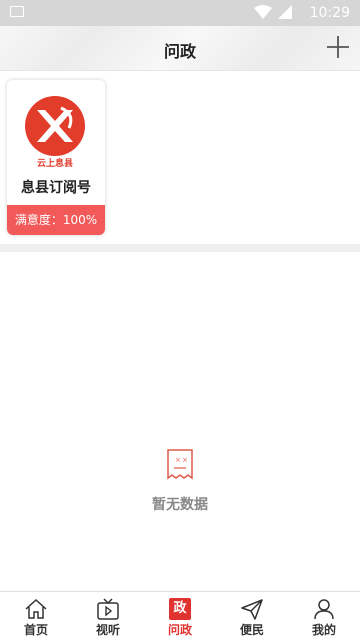 The height and width of the screenshot is (641, 360). Describe the element at coordinates (180, 505) in the screenshot. I see `empty-state-text: 暂无数据` at that location.